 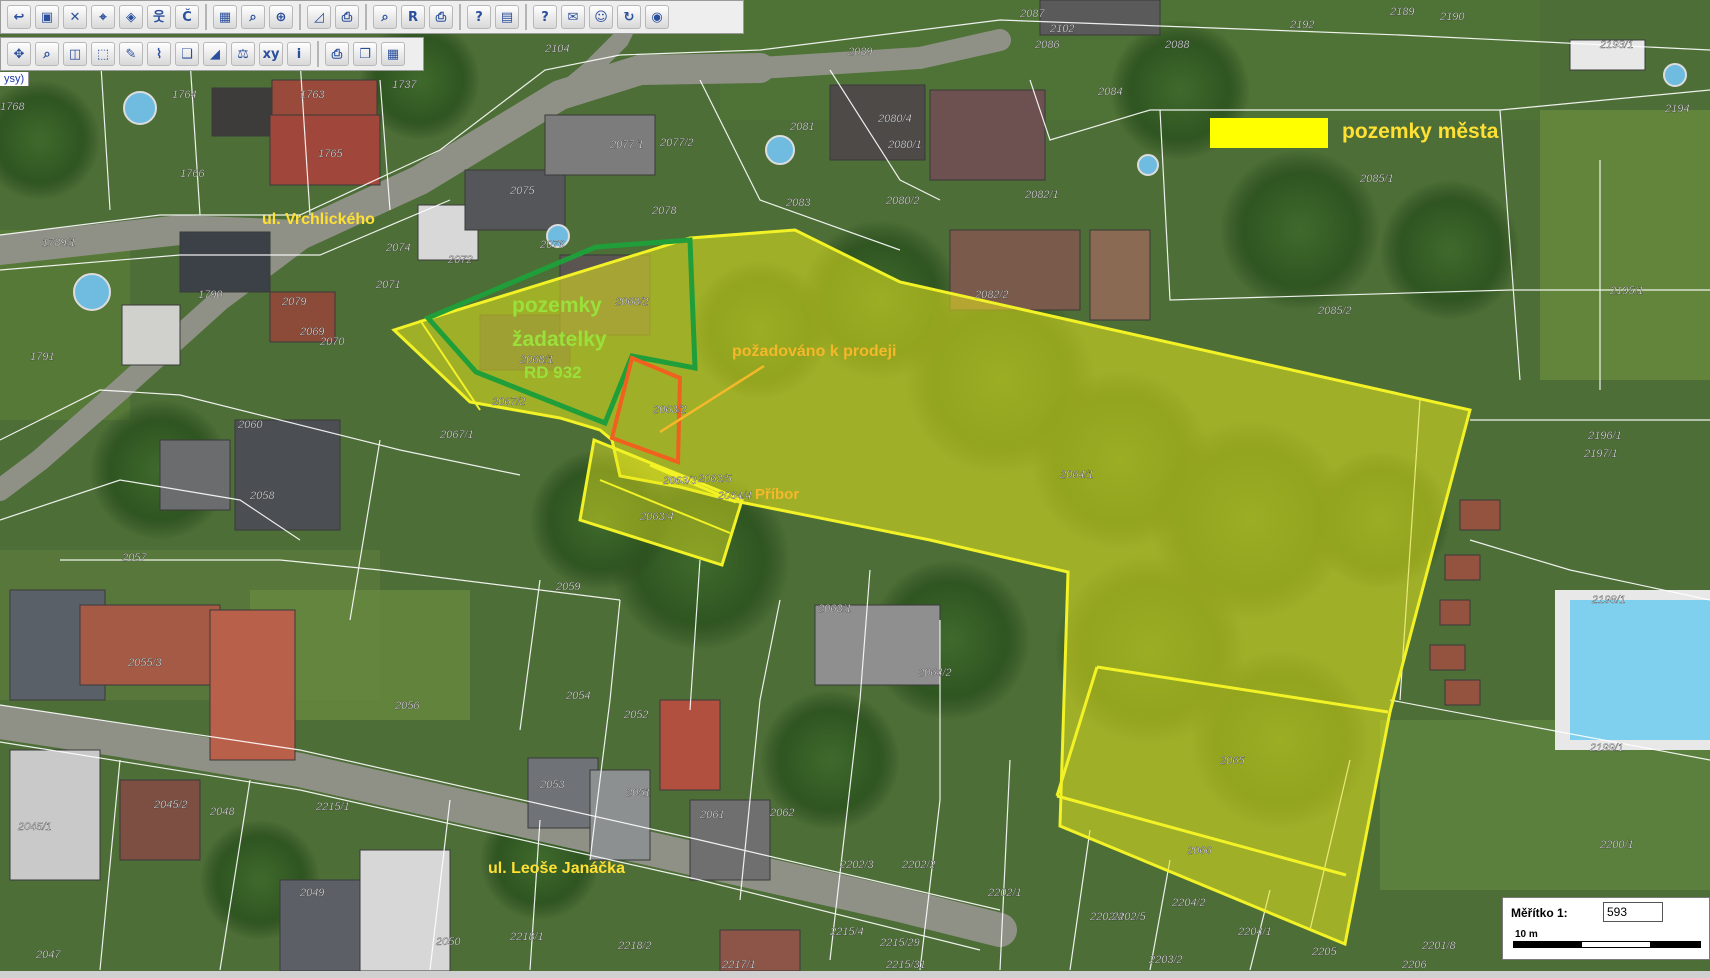 I want to click on parcel-number: 2076, so click(x=552, y=245).